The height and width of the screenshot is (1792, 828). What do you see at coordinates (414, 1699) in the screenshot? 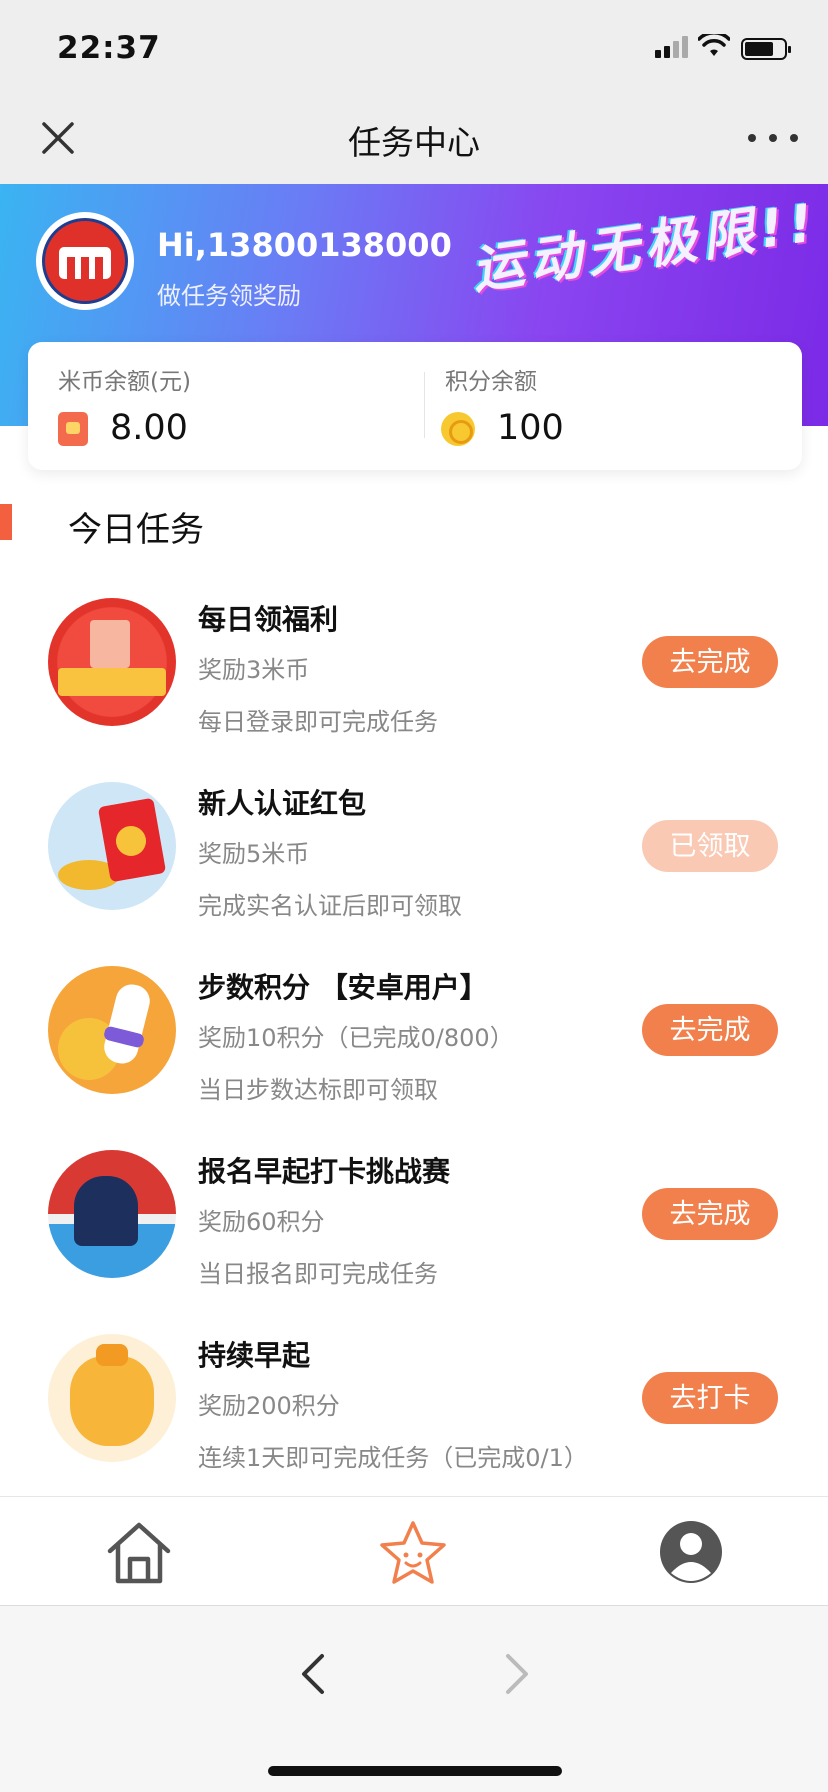
I see `browser-toolbar` at bounding box center [414, 1699].